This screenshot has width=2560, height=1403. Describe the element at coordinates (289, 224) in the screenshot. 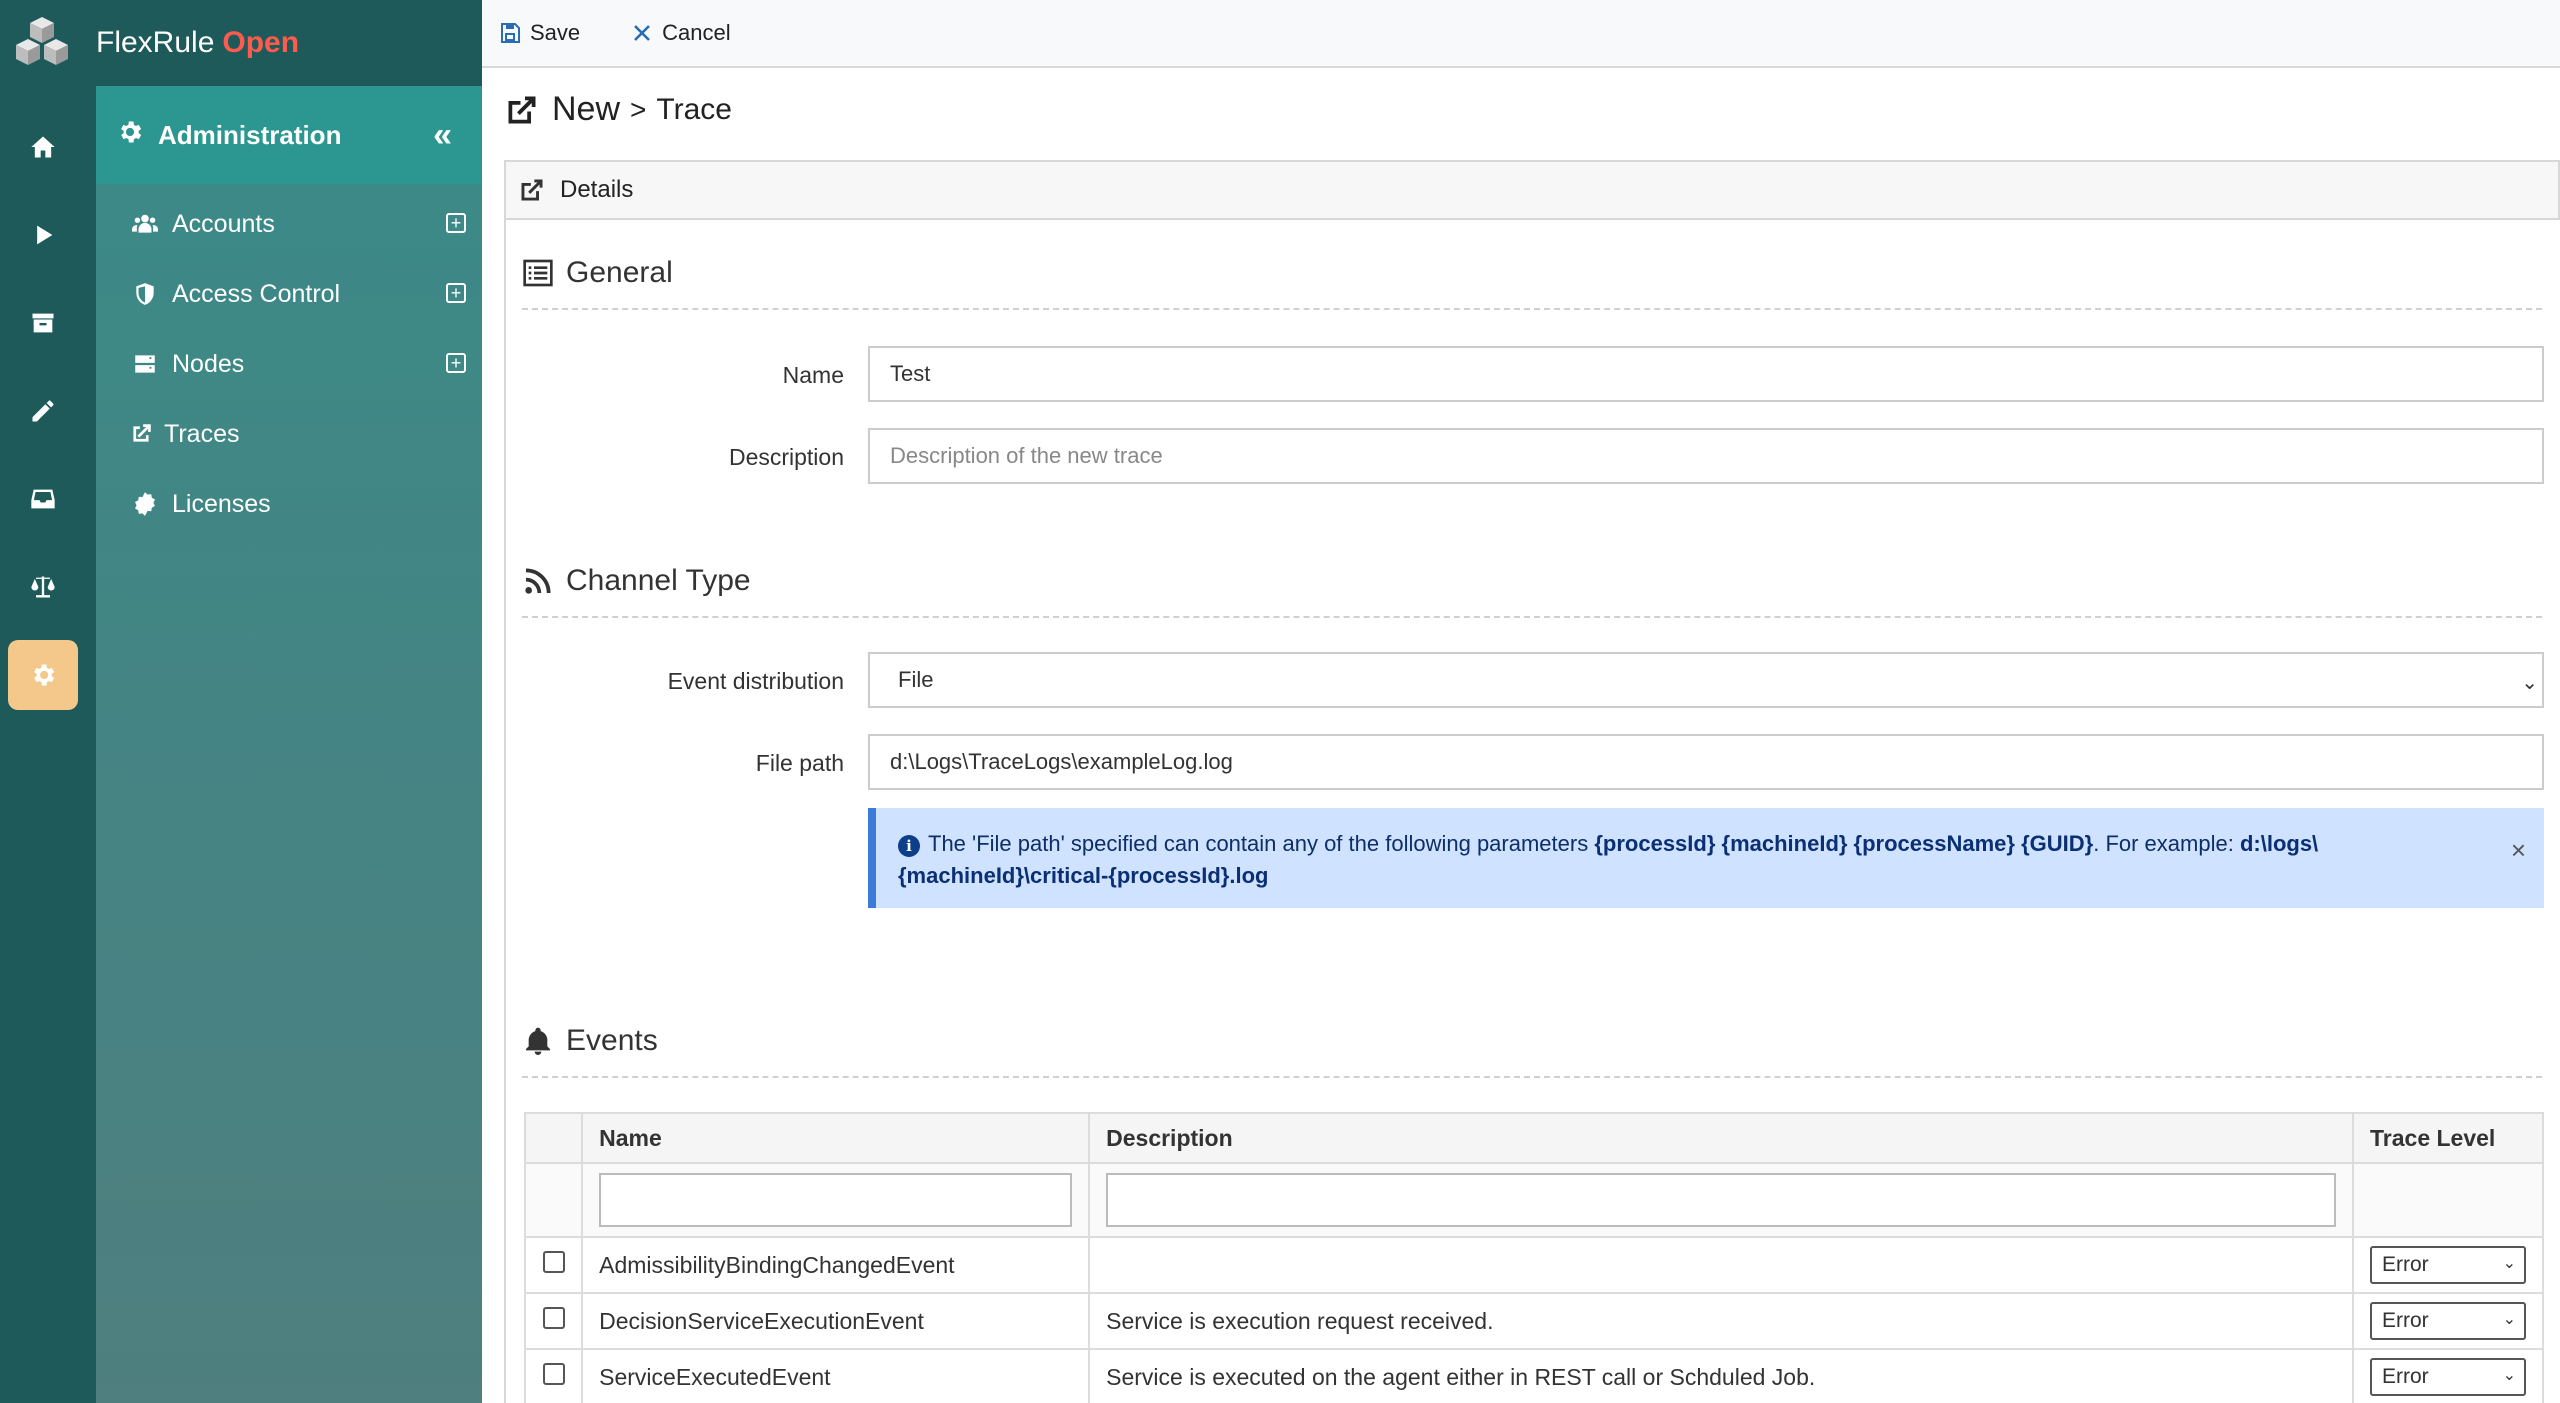

I see `sidebar-item-accounts: Accounts +` at that location.